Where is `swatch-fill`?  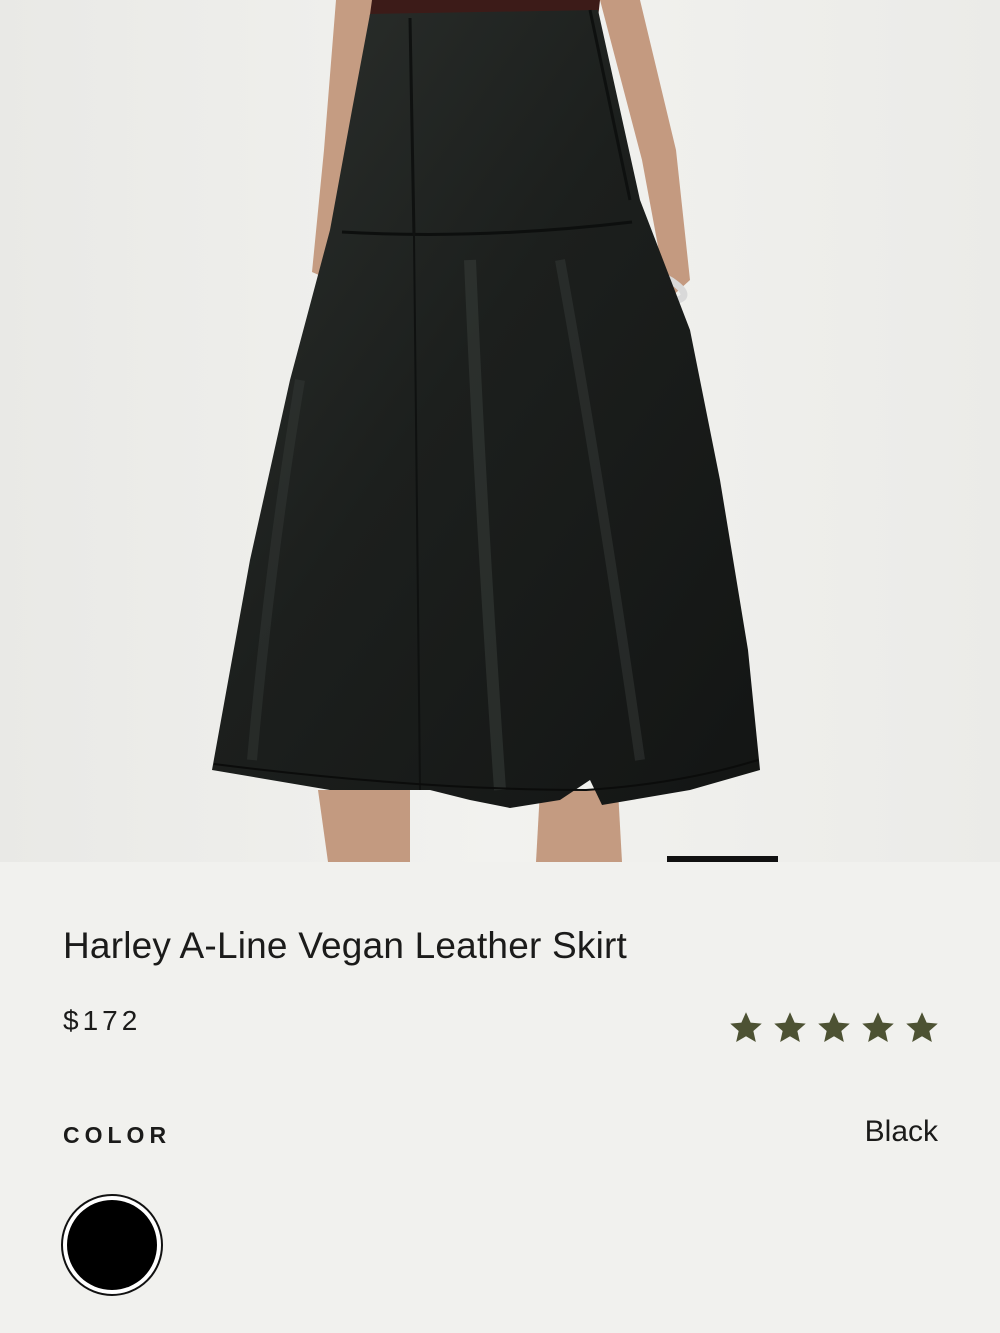
swatch-fill is located at coordinates (112, 1245).